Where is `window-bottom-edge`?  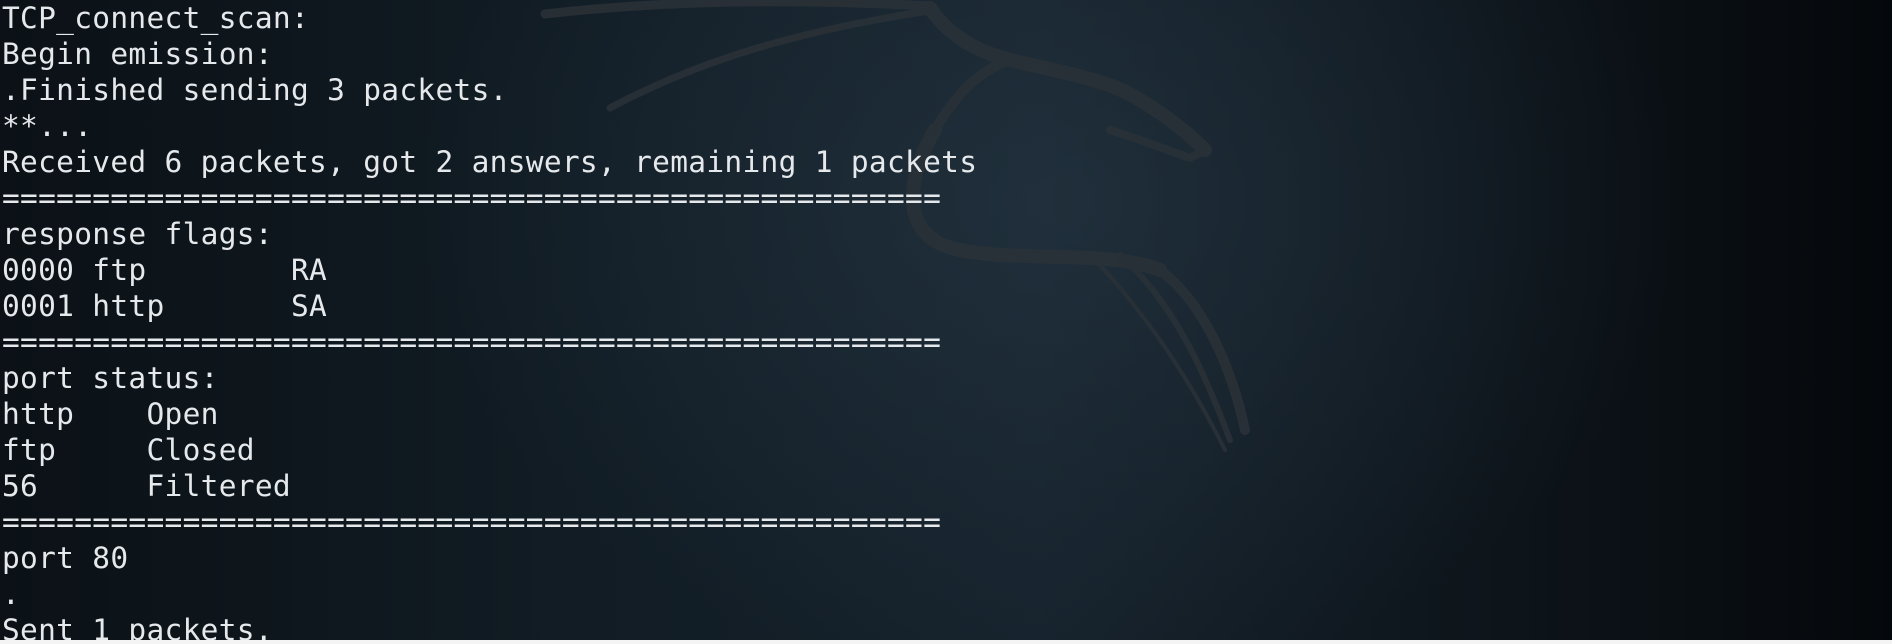
window-bottom-edge is located at coordinates (946, 642).